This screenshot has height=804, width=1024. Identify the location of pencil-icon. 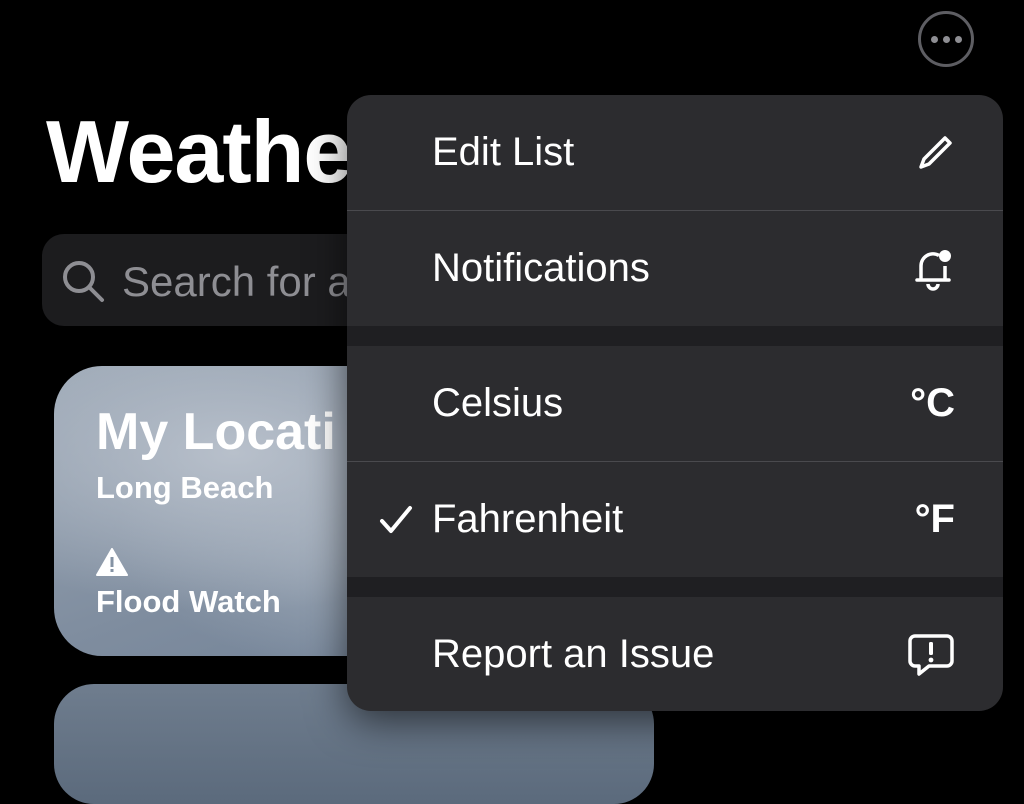
(935, 152).